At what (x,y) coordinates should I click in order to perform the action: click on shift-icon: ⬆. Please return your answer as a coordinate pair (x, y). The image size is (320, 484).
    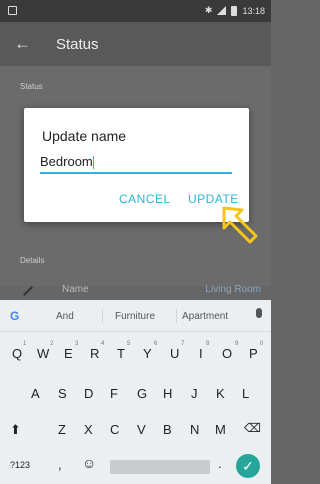
    Looking at the image, I should click on (15, 430).